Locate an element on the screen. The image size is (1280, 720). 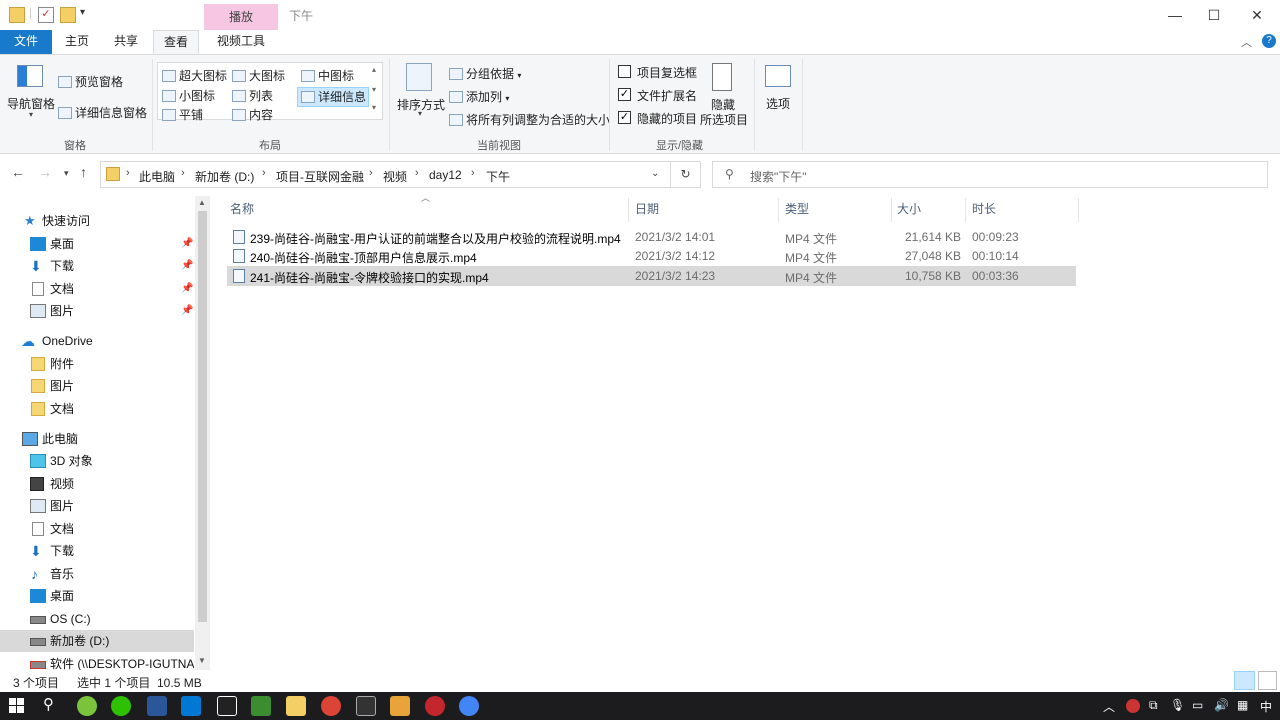
word-icon is located at coordinates (157, 706).